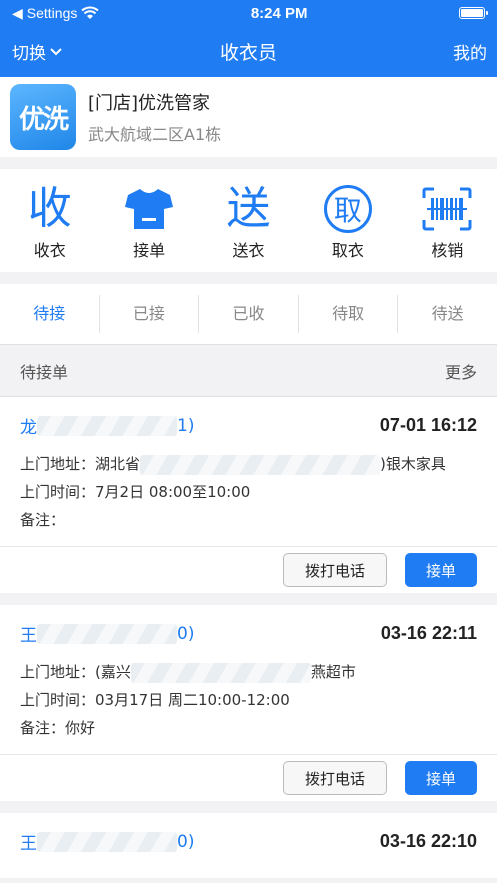  I want to click on action-verify: 核销, so click(447, 220).